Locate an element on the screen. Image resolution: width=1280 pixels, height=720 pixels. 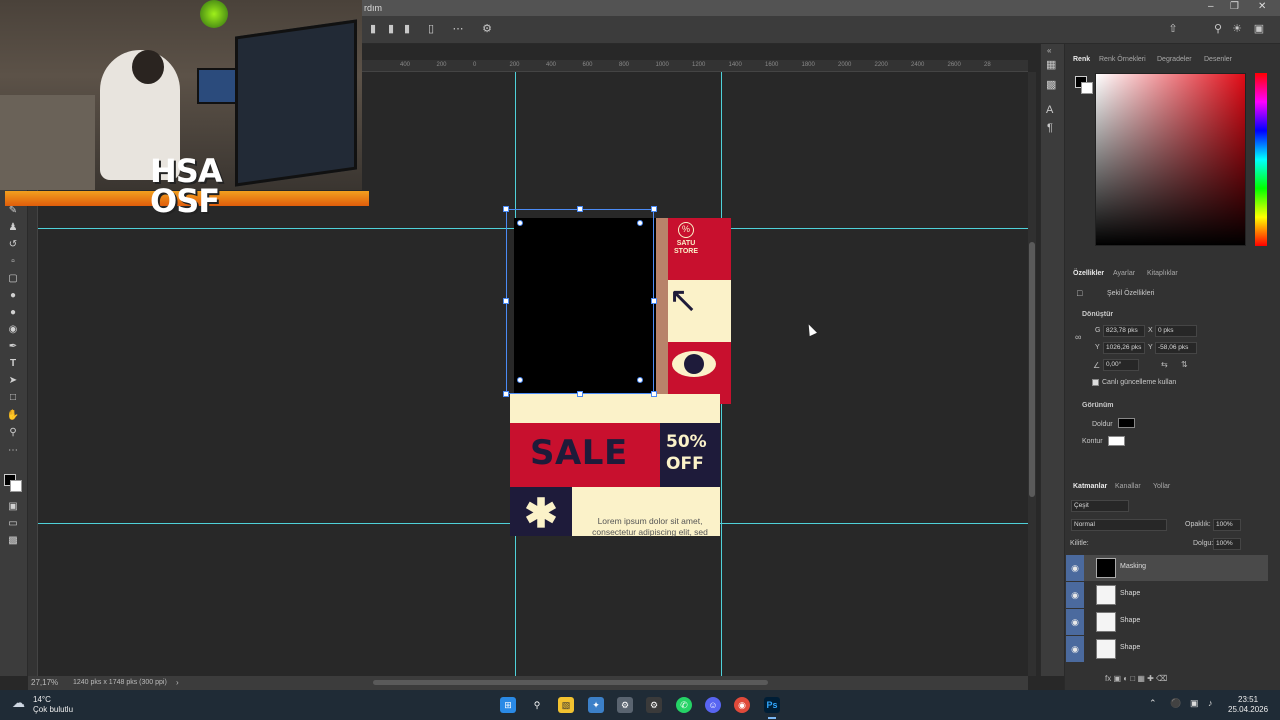
flip-horizontal-icon: ⇆ is located at coordinates (1164, 364).